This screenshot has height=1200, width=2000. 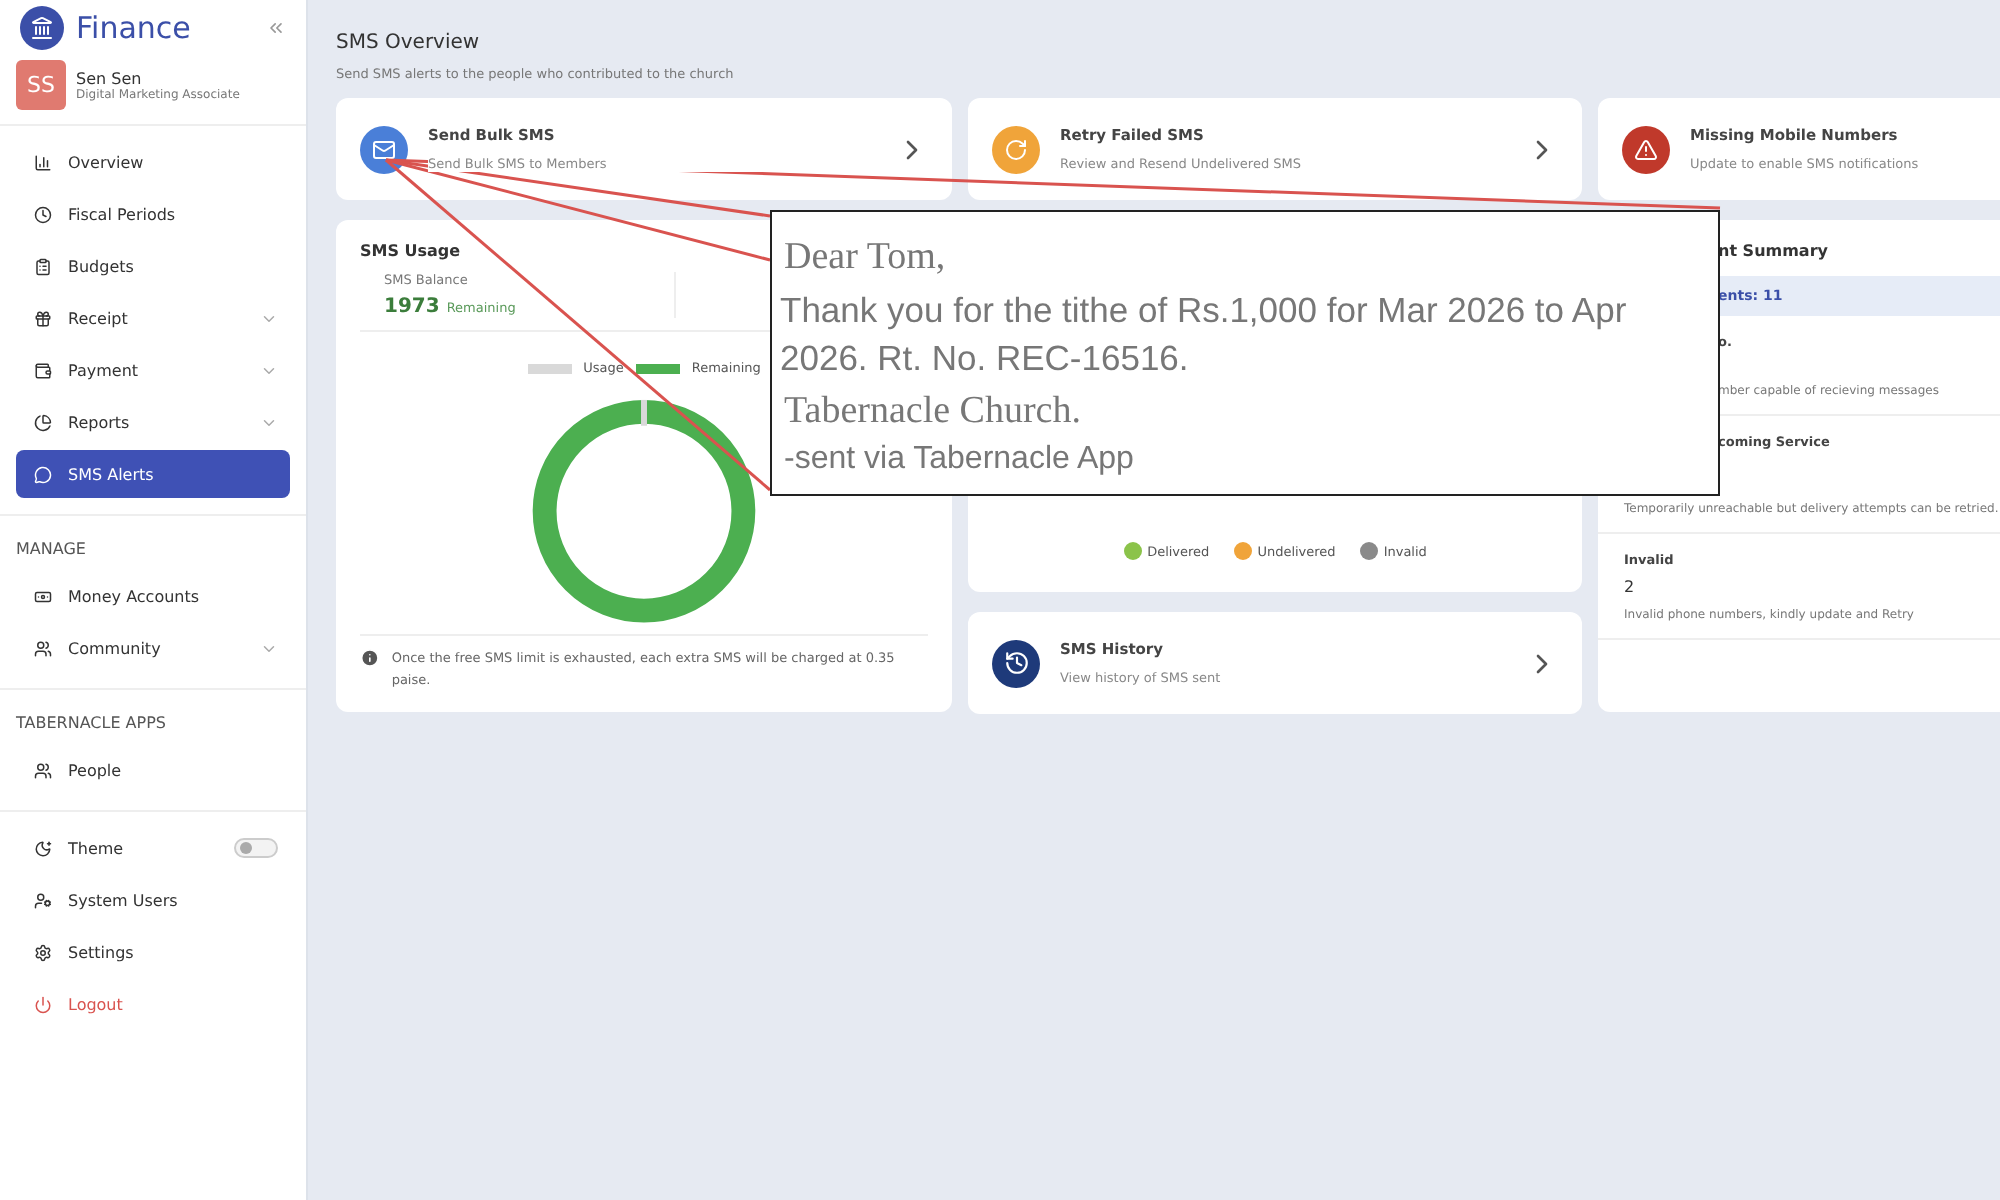 I want to click on nav-item: People, so click(x=153, y=770).